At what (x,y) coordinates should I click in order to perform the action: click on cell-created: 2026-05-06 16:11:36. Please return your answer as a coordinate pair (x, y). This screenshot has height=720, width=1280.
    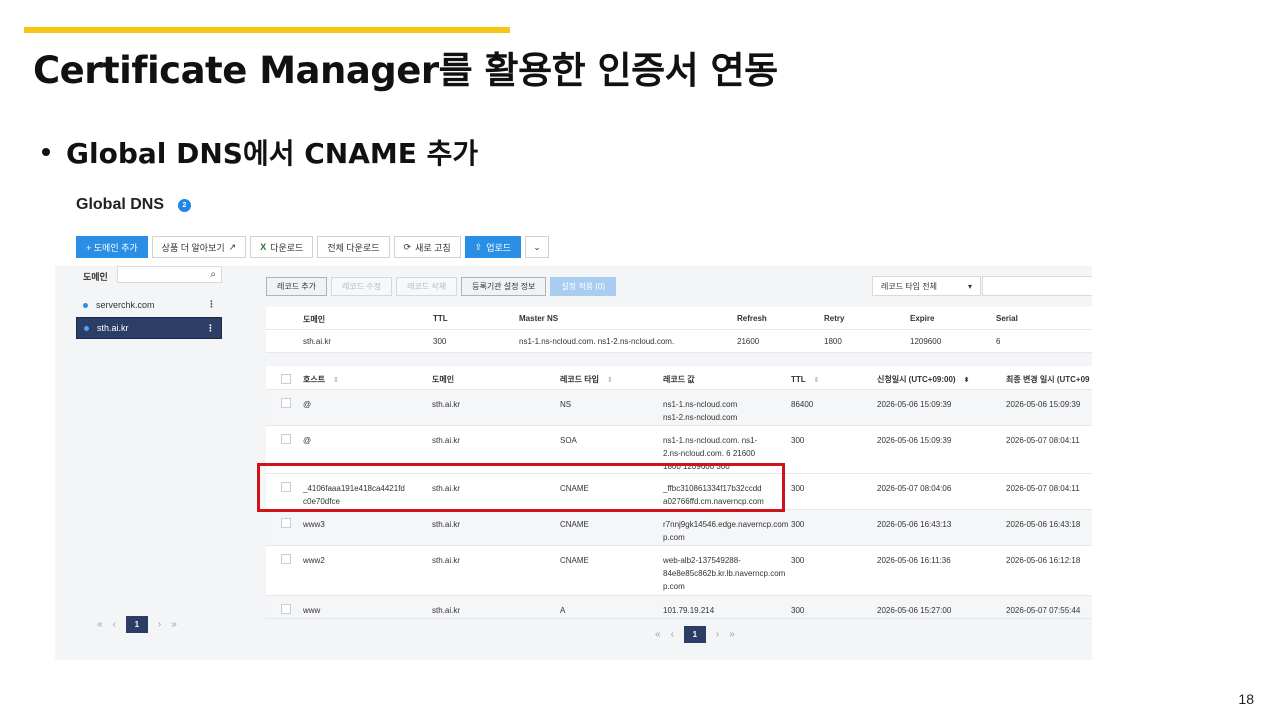
    Looking at the image, I should click on (914, 560).